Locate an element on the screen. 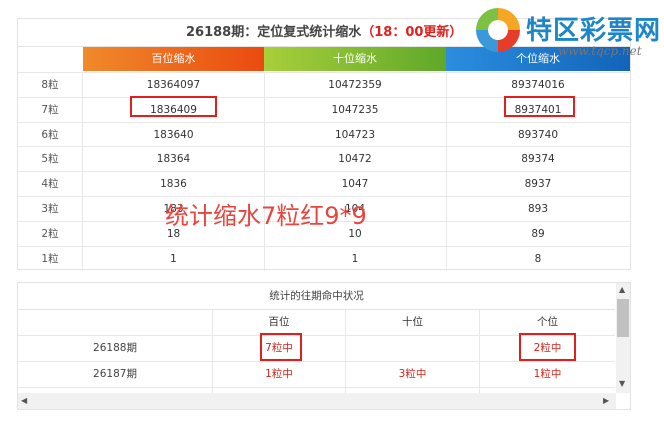 The width and height of the screenshot is (664, 441). cell-ge: 893740 is located at coordinates (538, 134).